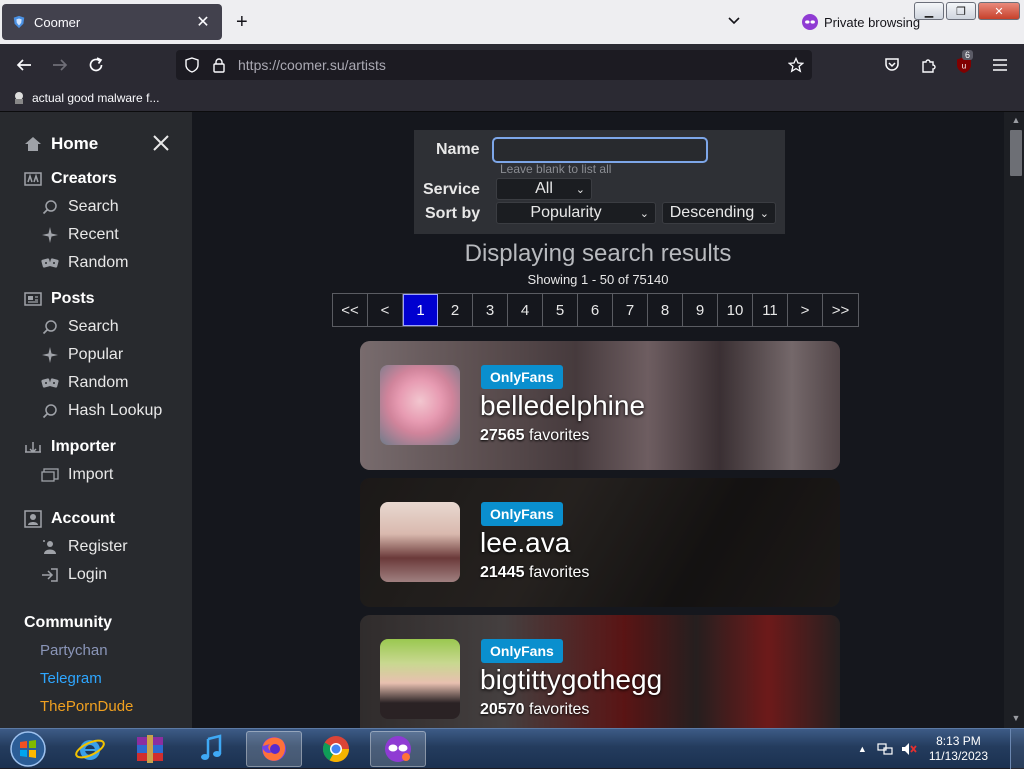  I want to click on pager-page: 3, so click(490, 310).